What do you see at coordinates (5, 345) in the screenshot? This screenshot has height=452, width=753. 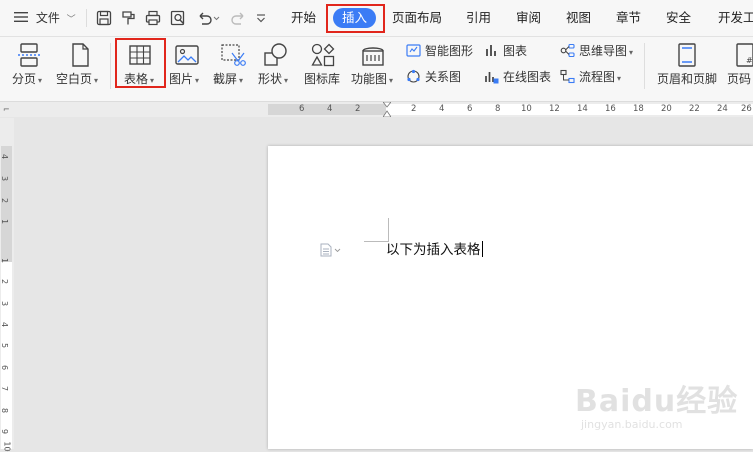 I see `ruler-tick-label: 5` at bounding box center [5, 345].